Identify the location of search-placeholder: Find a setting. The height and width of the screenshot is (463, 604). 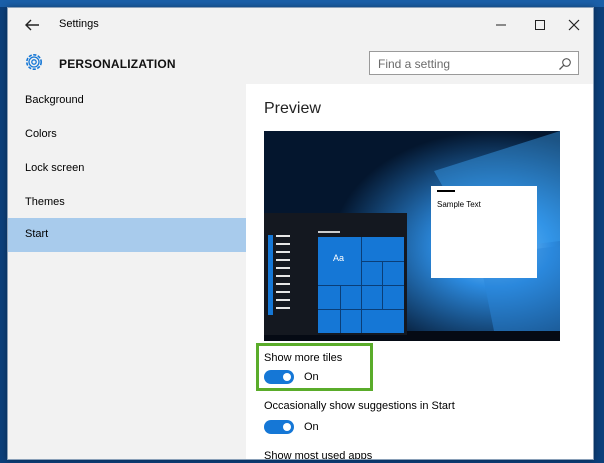
(414, 64).